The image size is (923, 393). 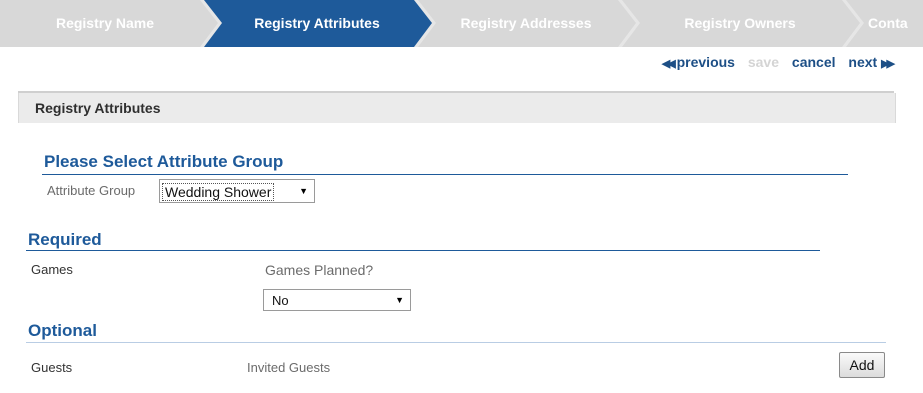 What do you see at coordinates (52, 269) in the screenshot?
I see `games-label: Games` at bounding box center [52, 269].